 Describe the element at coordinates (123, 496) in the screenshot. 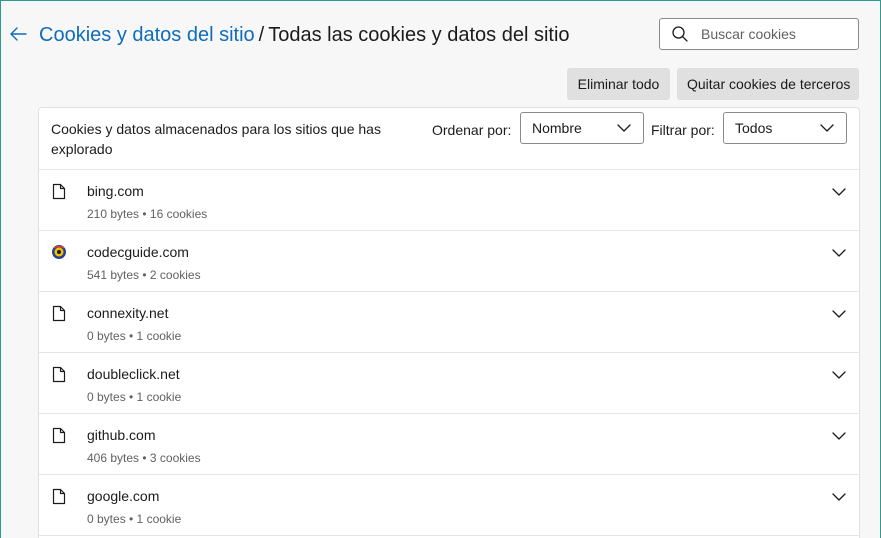

I see `site-name: google.com` at that location.